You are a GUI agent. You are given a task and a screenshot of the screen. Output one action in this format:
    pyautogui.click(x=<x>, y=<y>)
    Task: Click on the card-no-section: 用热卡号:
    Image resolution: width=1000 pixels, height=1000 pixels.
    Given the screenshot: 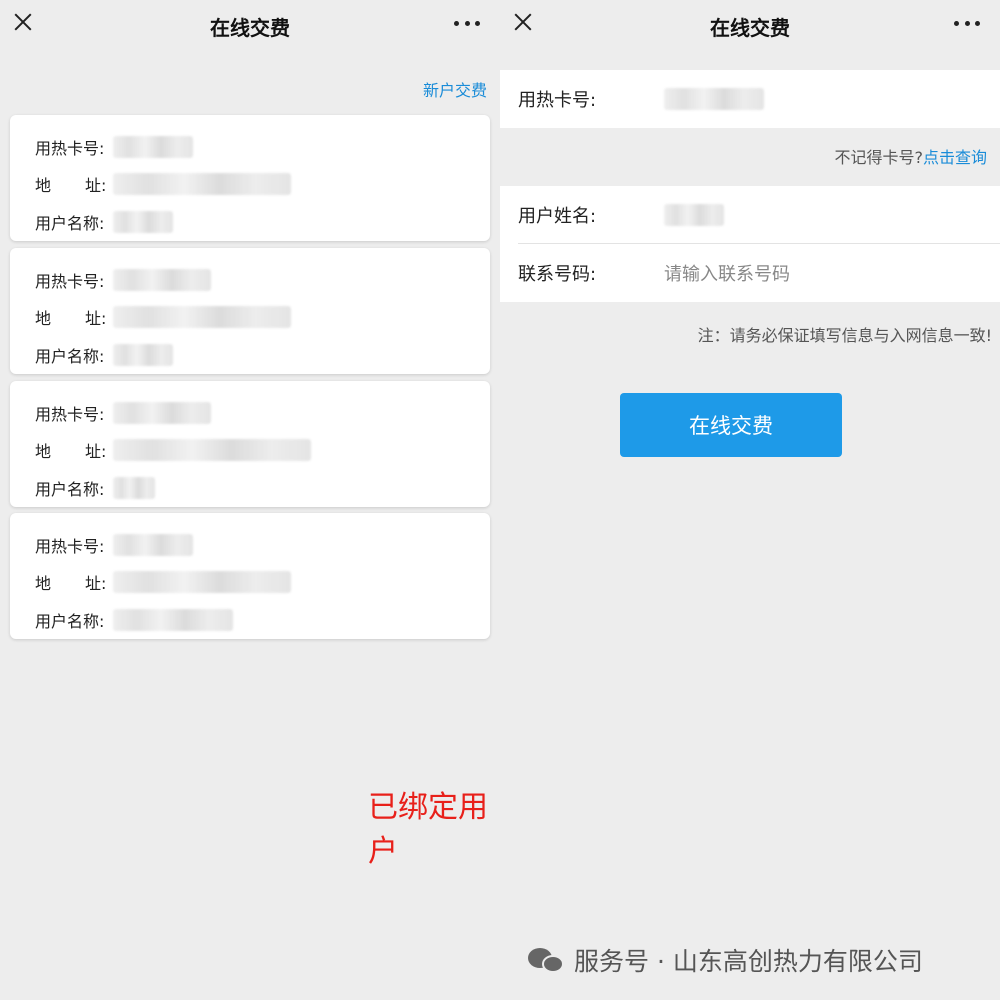 What is the action you would take?
    pyautogui.click(x=750, y=99)
    